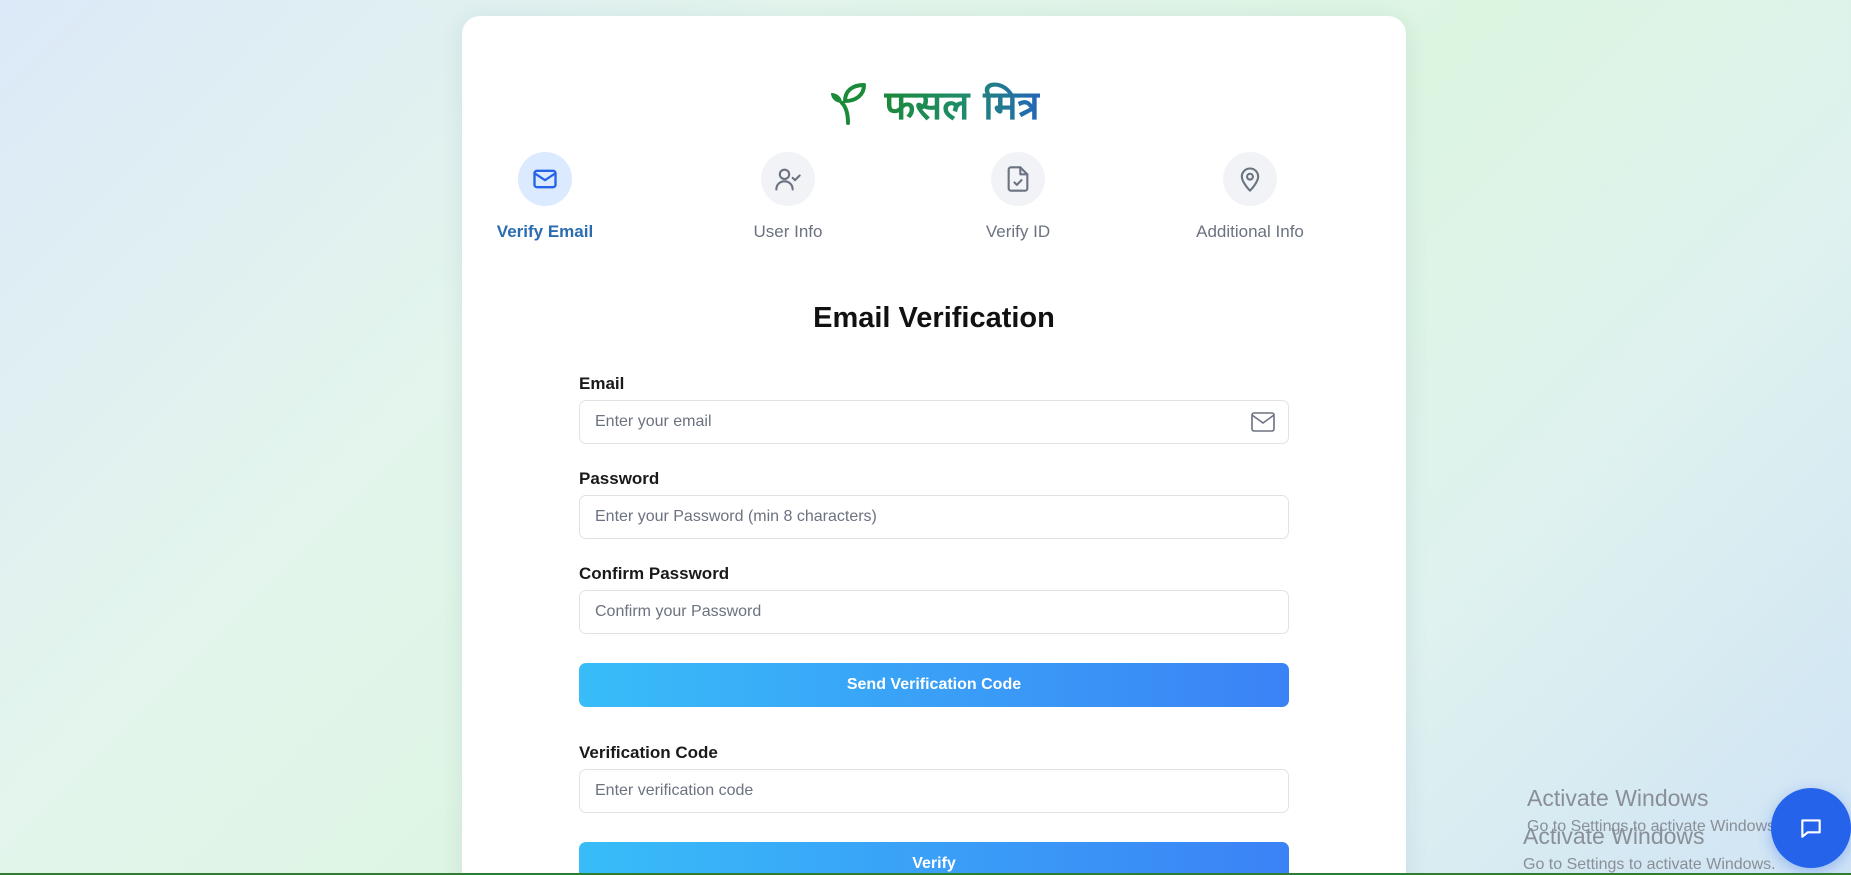  I want to click on user-check-icon, so click(788, 179).